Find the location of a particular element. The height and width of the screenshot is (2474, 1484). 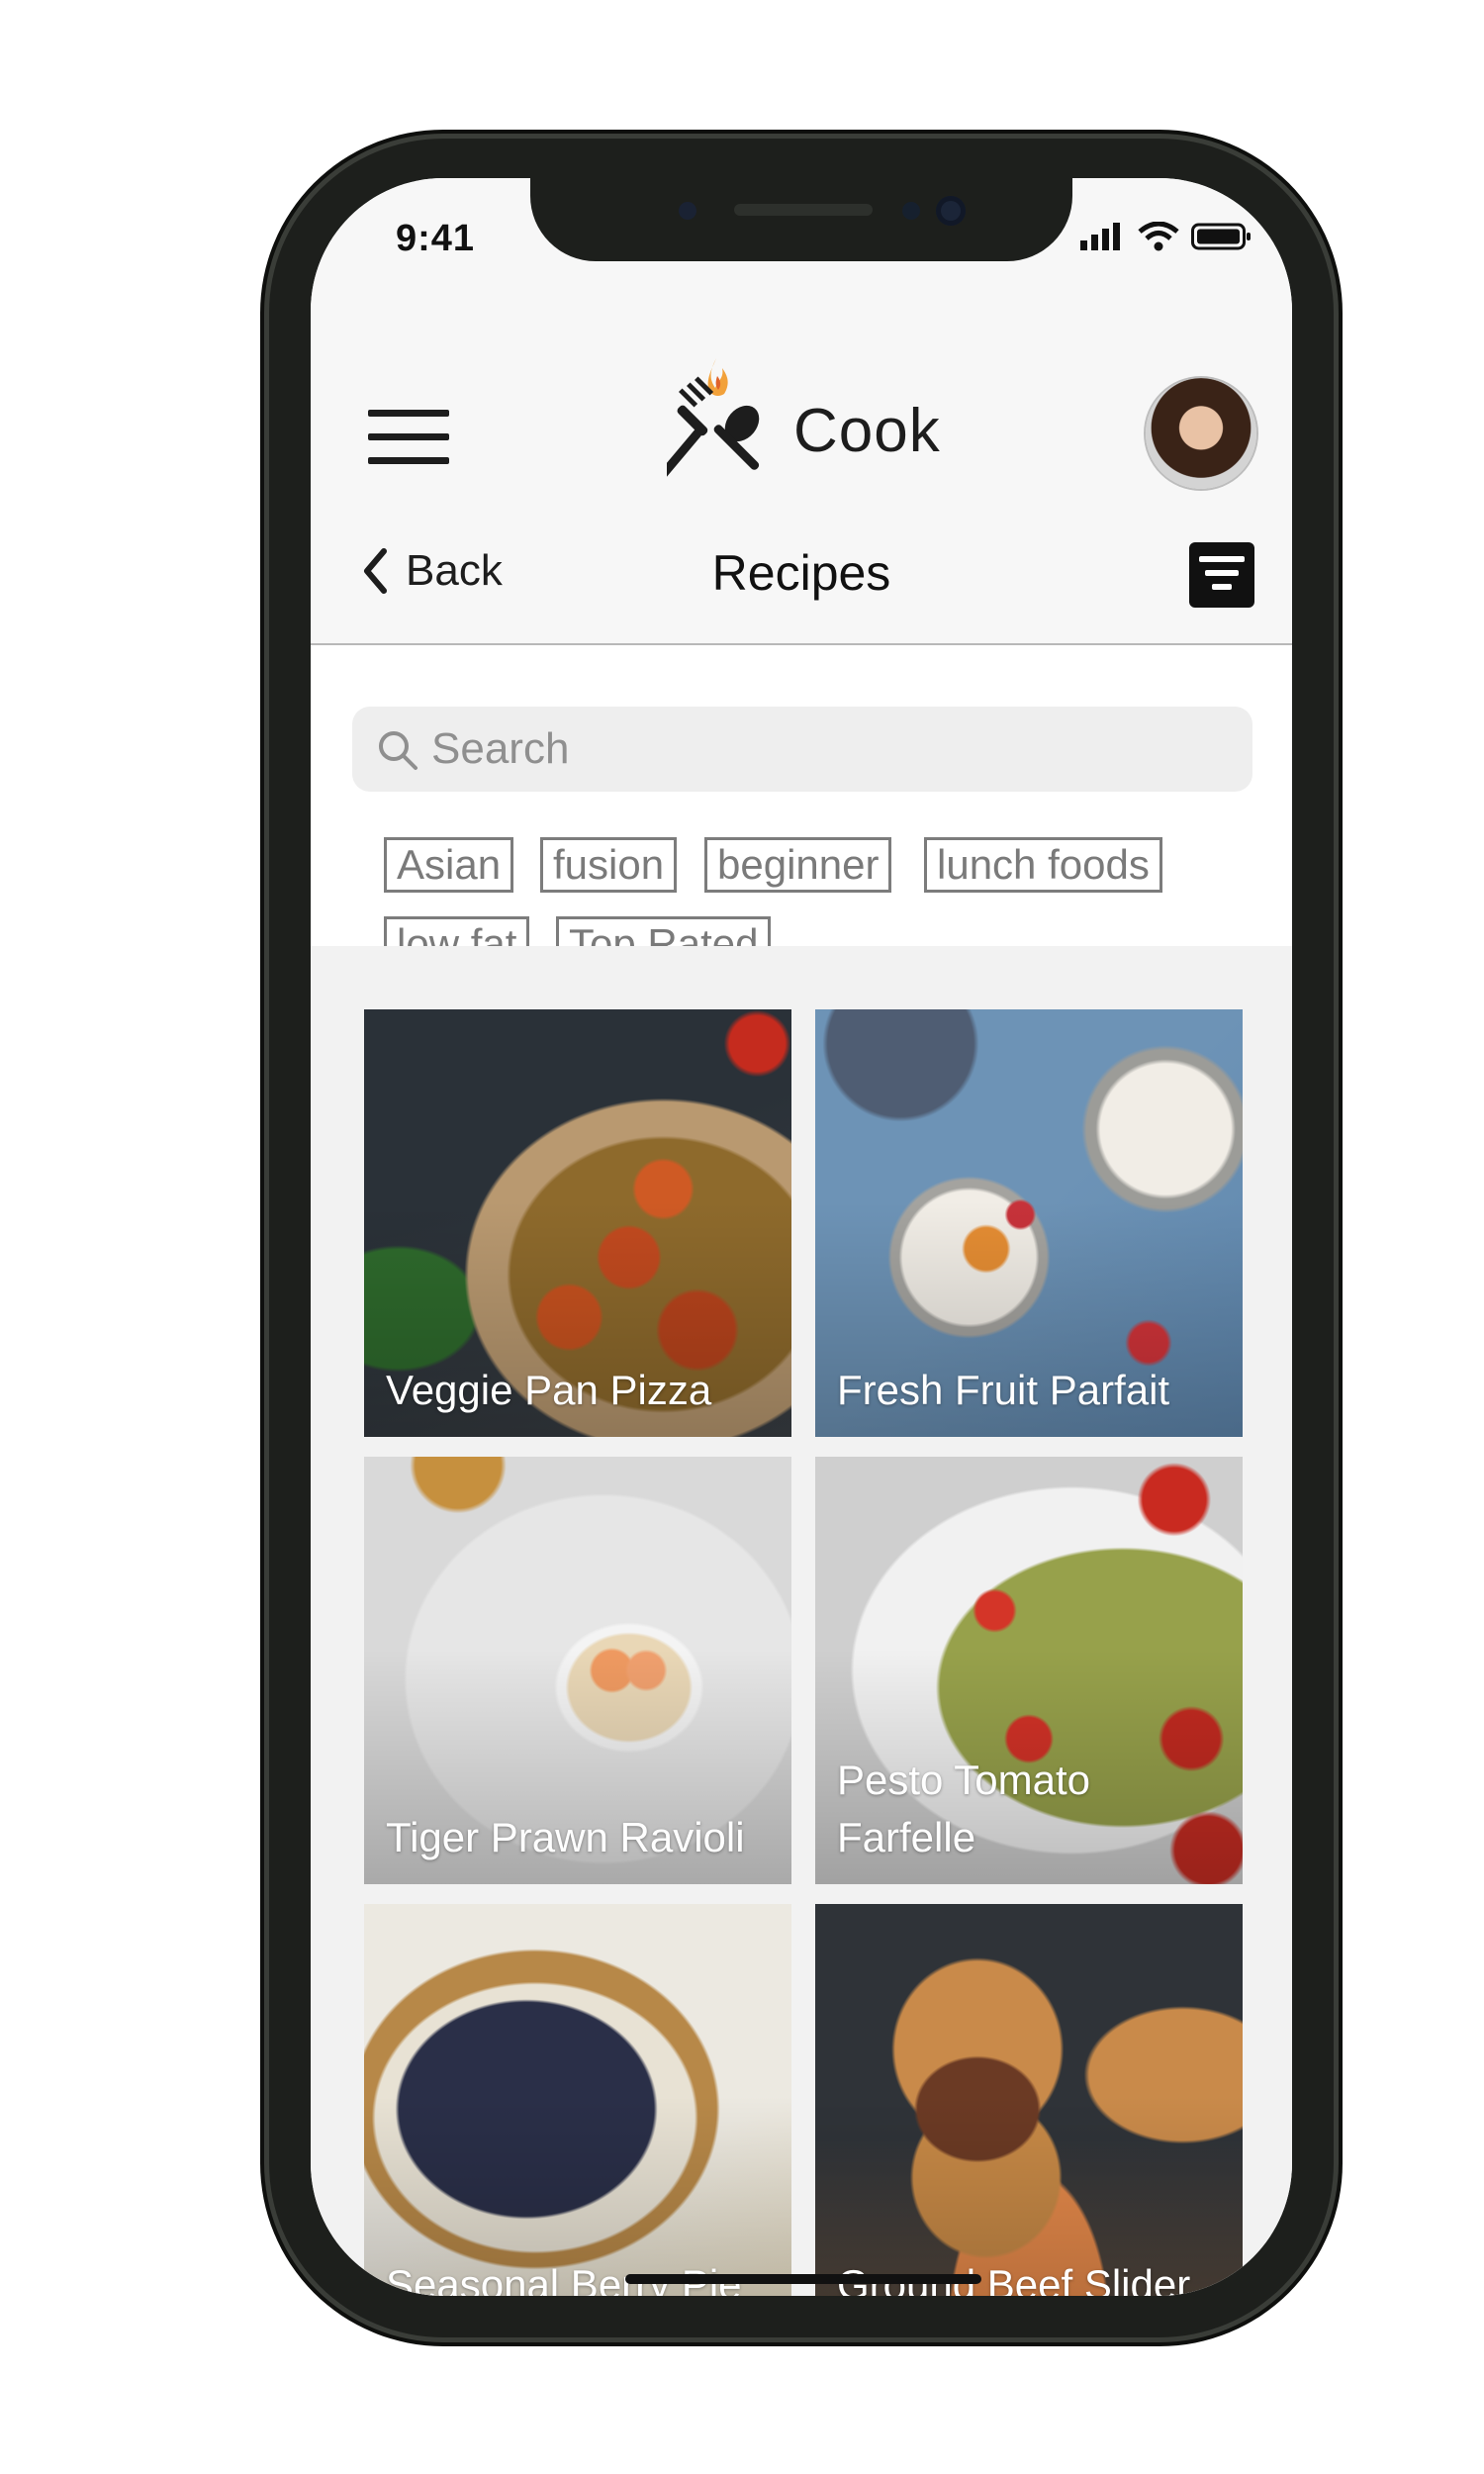

hamburger-menu-icon is located at coordinates (408, 438).